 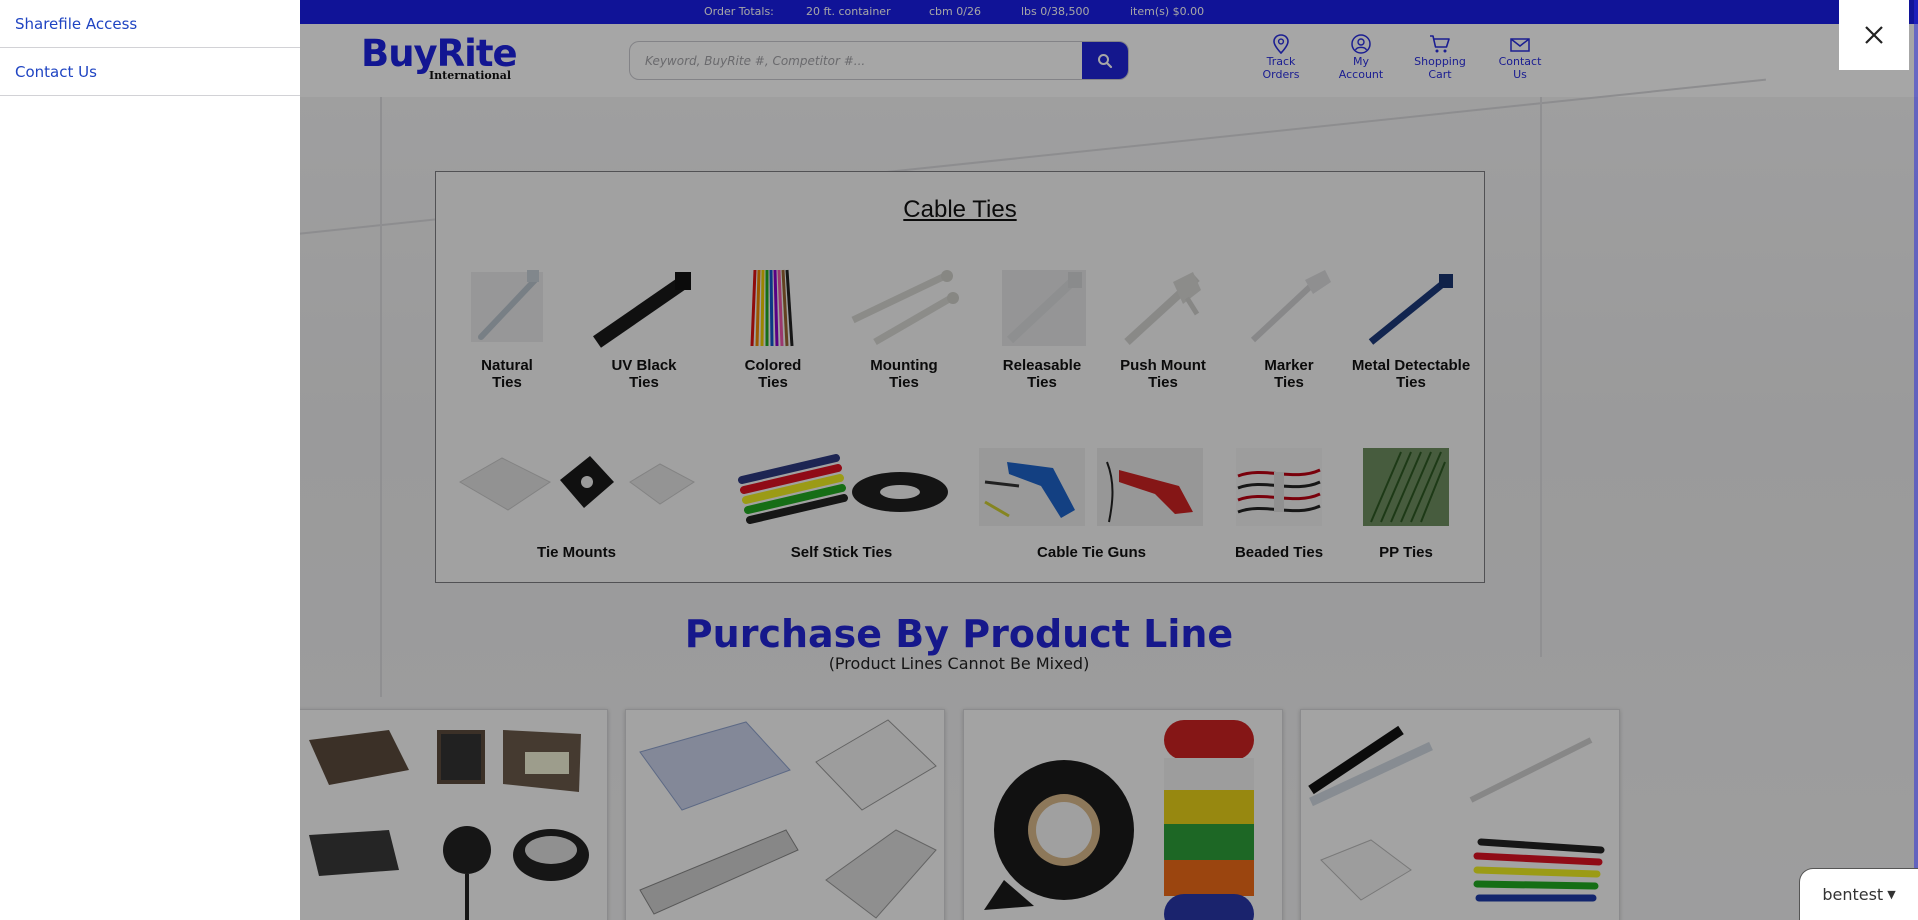 I want to click on sidebar-item-sharefile-access: Sharefile Access, so click(x=150, y=24).